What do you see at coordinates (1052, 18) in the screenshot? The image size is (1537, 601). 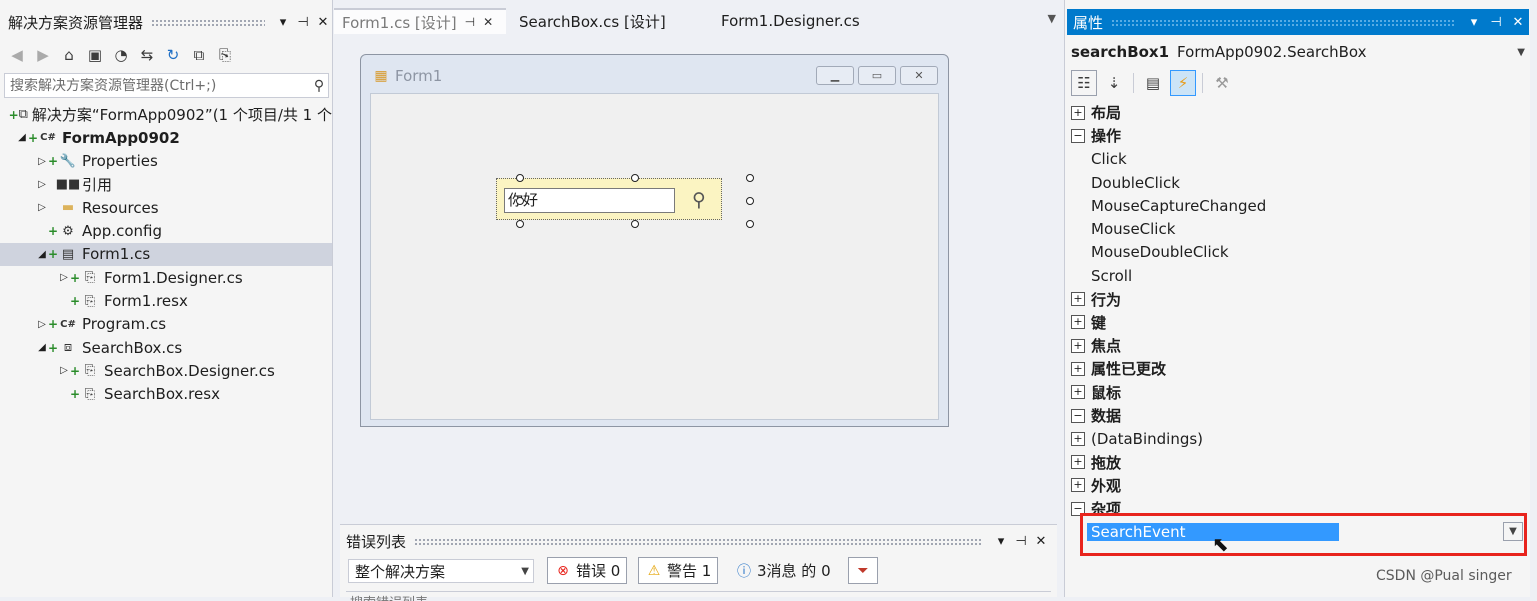 I see `tab-overflow-icon: ▼` at bounding box center [1052, 18].